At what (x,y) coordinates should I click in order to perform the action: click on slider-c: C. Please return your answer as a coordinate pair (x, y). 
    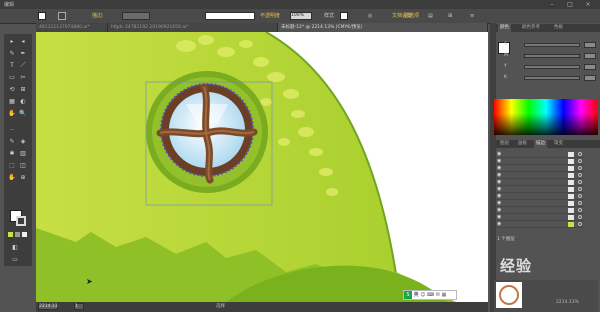
    Looking at the image, I should click on (550, 45).